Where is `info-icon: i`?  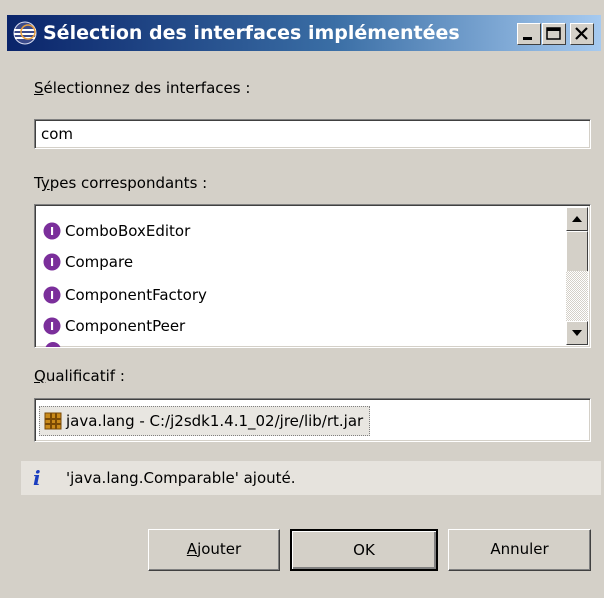 info-icon: i is located at coordinates (37, 478).